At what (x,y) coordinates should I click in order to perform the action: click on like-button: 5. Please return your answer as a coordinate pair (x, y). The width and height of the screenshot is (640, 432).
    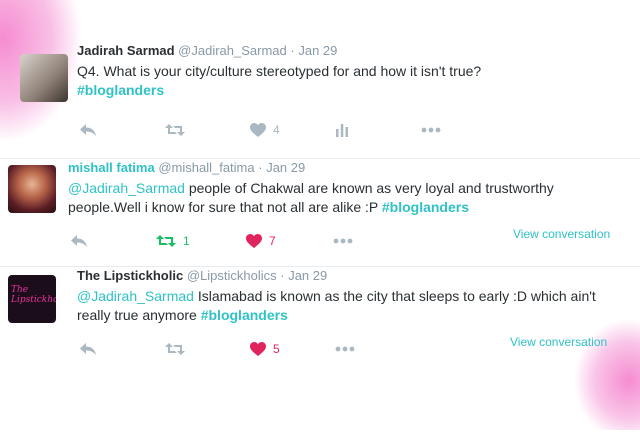
    Looking at the image, I should click on (265, 349).